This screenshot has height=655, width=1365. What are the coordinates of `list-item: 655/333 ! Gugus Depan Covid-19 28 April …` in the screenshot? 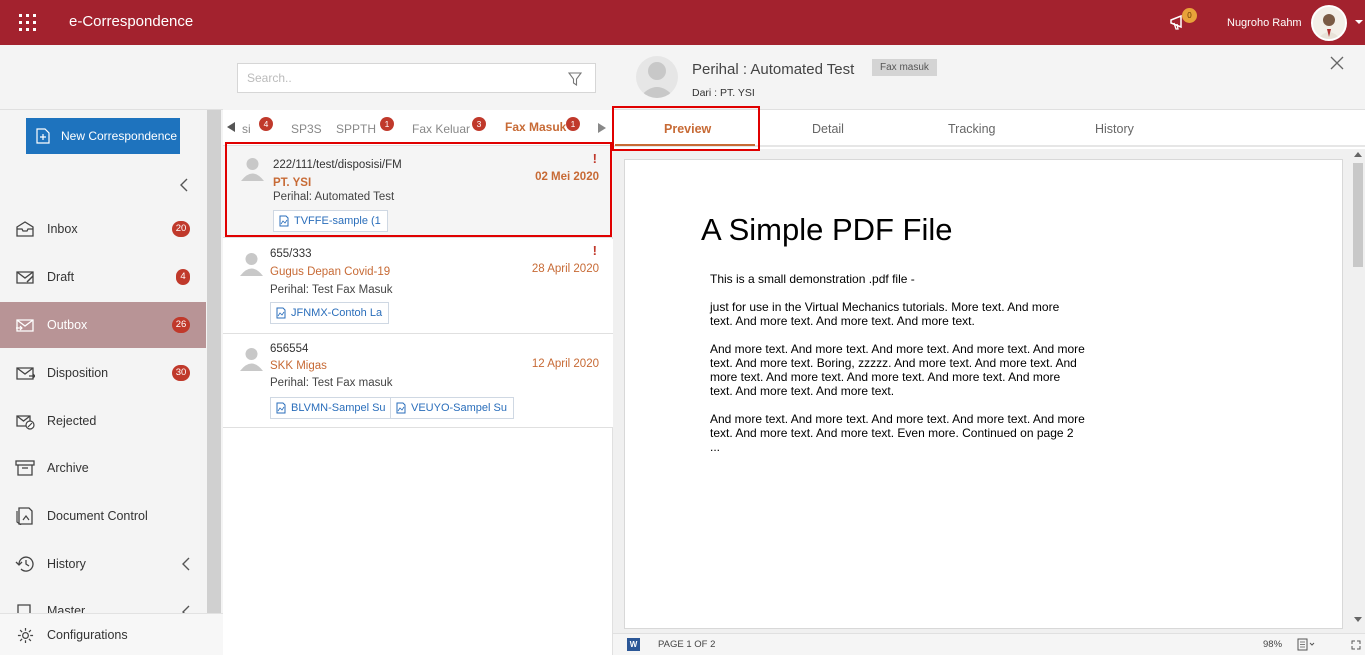 It's located at (418, 286).